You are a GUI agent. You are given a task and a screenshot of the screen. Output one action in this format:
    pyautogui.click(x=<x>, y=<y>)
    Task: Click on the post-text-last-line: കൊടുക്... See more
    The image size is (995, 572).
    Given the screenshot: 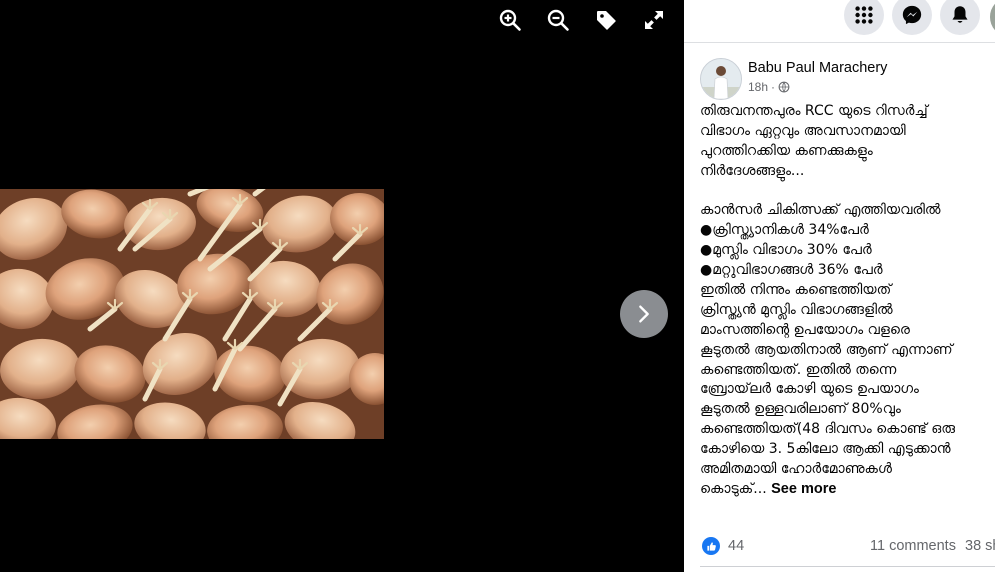 What is the action you would take?
    pyautogui.click(x=847, y=490)
    